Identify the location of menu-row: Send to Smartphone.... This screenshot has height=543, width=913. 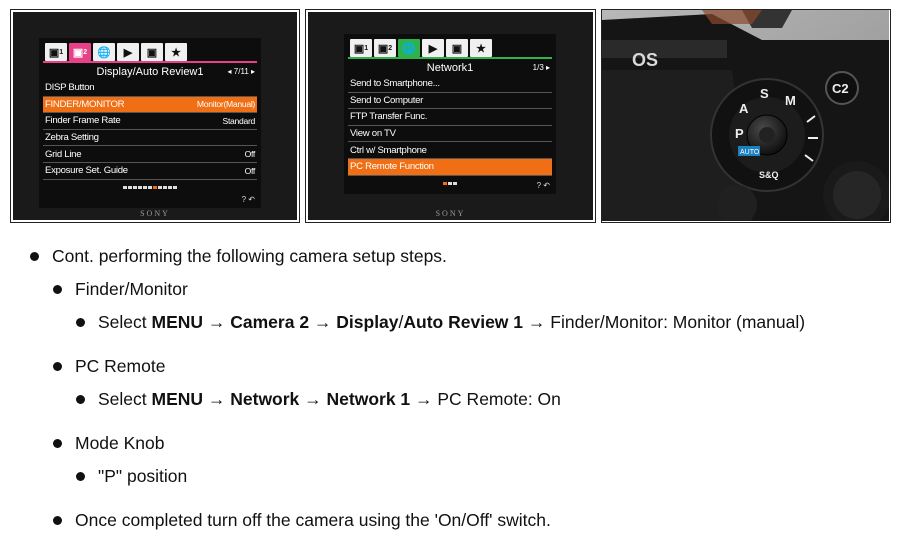
(450, 84).